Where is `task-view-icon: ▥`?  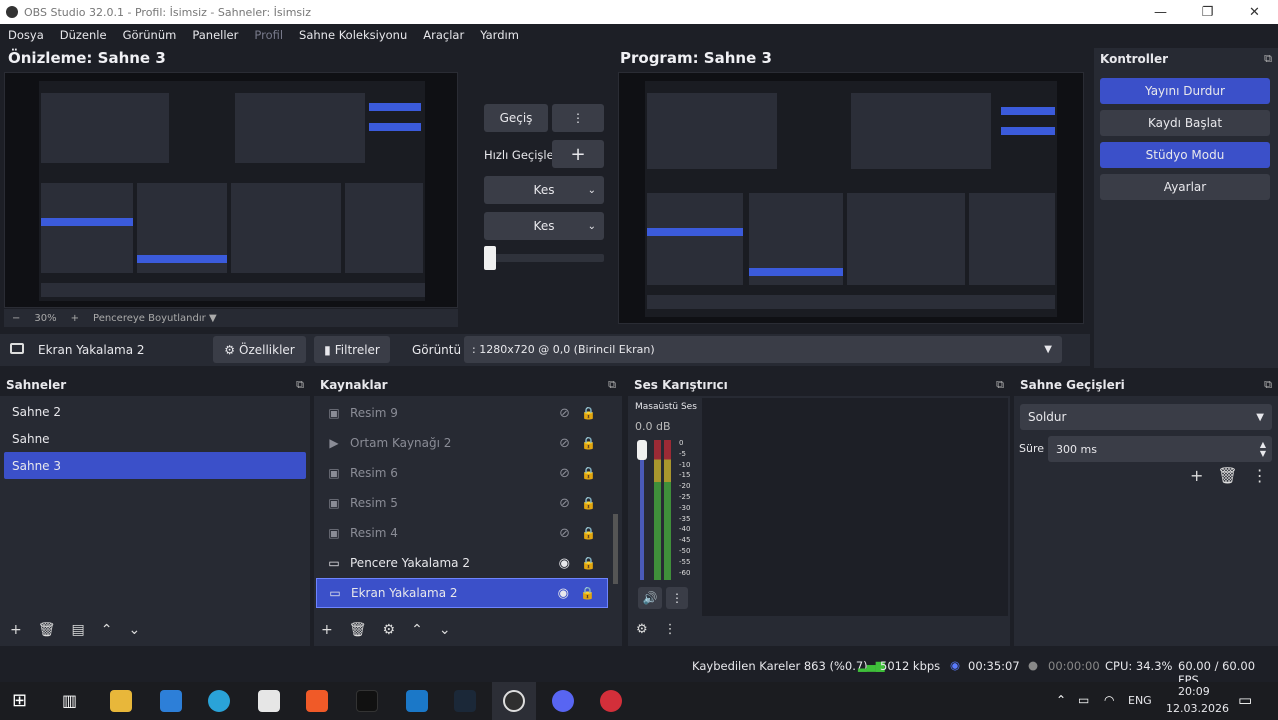
task-view-icon: ▥ is located at coordinates (73, 701).